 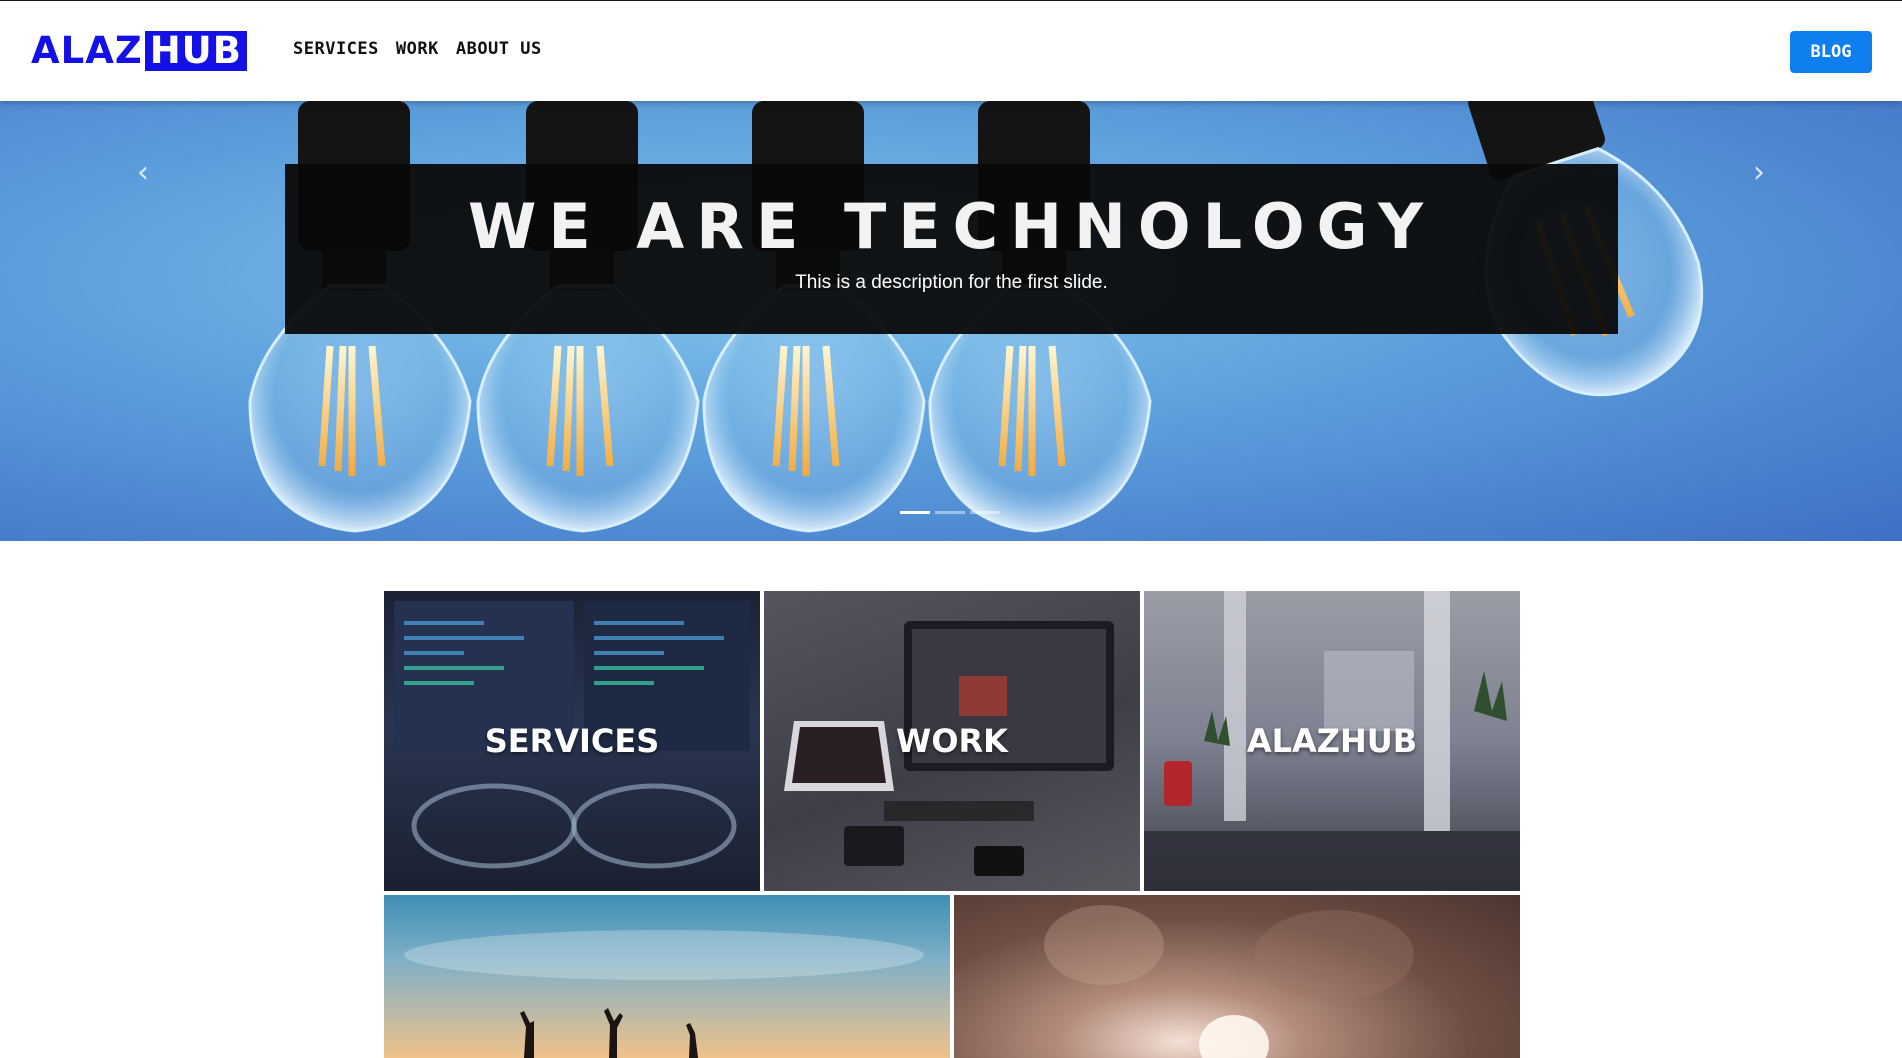 I want to click on chevron-left-icon: ‹, so click(x=143, y=172).